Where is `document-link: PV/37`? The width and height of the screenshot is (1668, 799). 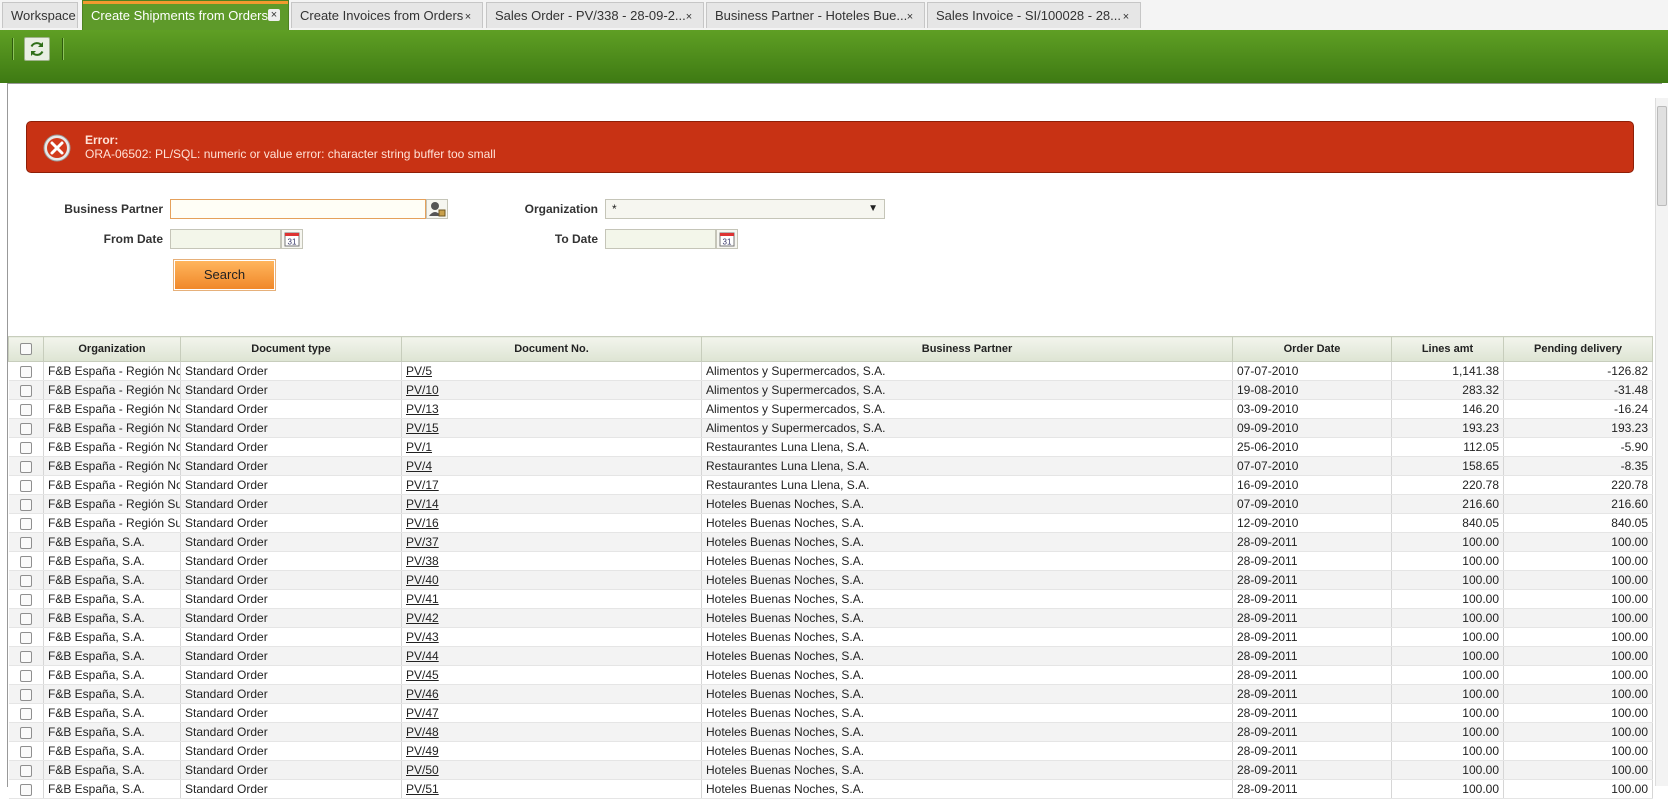
document-link: PV/37 is located at coordinates (422, 542).